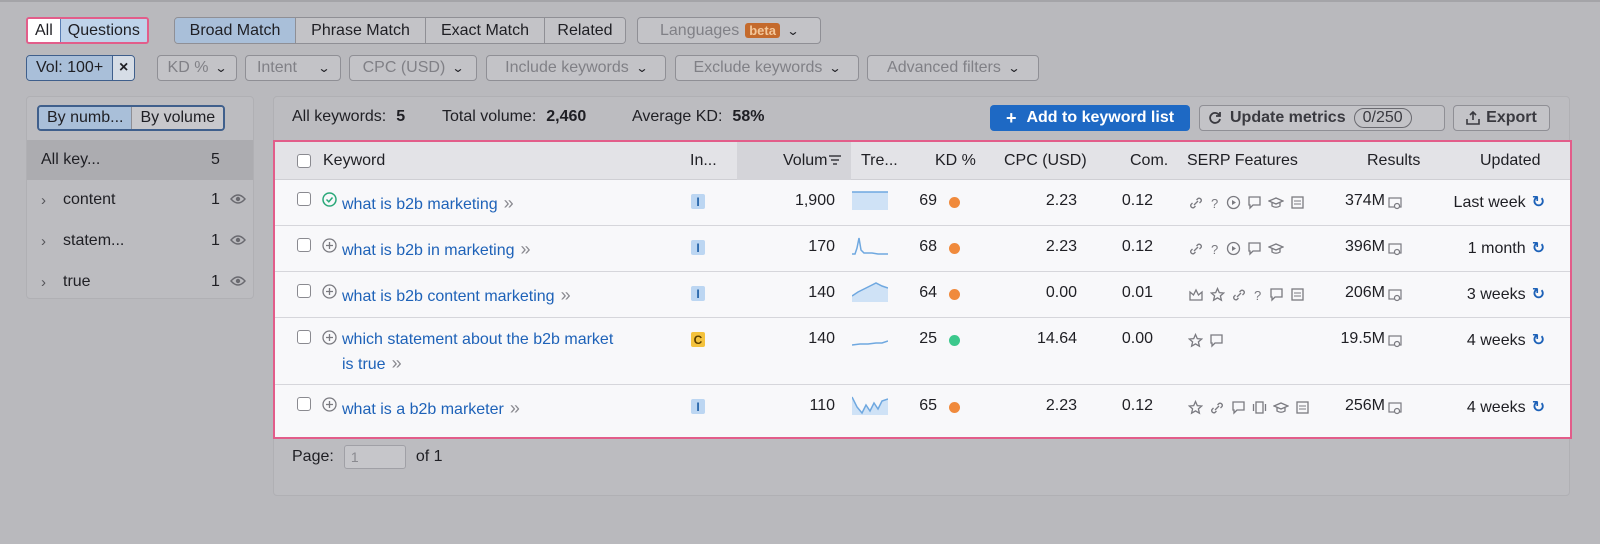  I want to click on group-count: 5, so click(215, 159).